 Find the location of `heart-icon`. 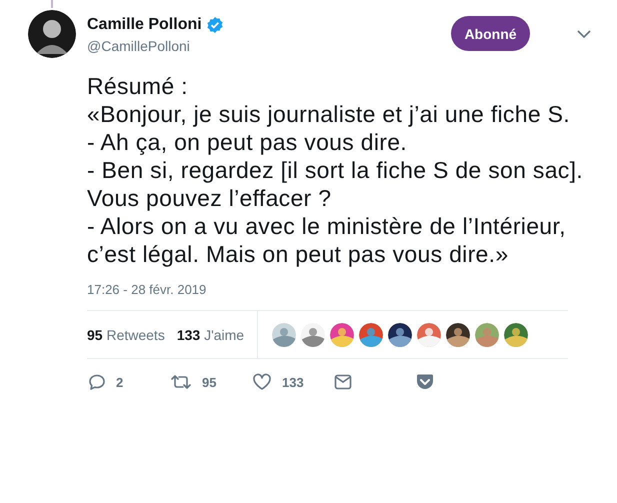

heart-icon is located at coordinates (262, 382).